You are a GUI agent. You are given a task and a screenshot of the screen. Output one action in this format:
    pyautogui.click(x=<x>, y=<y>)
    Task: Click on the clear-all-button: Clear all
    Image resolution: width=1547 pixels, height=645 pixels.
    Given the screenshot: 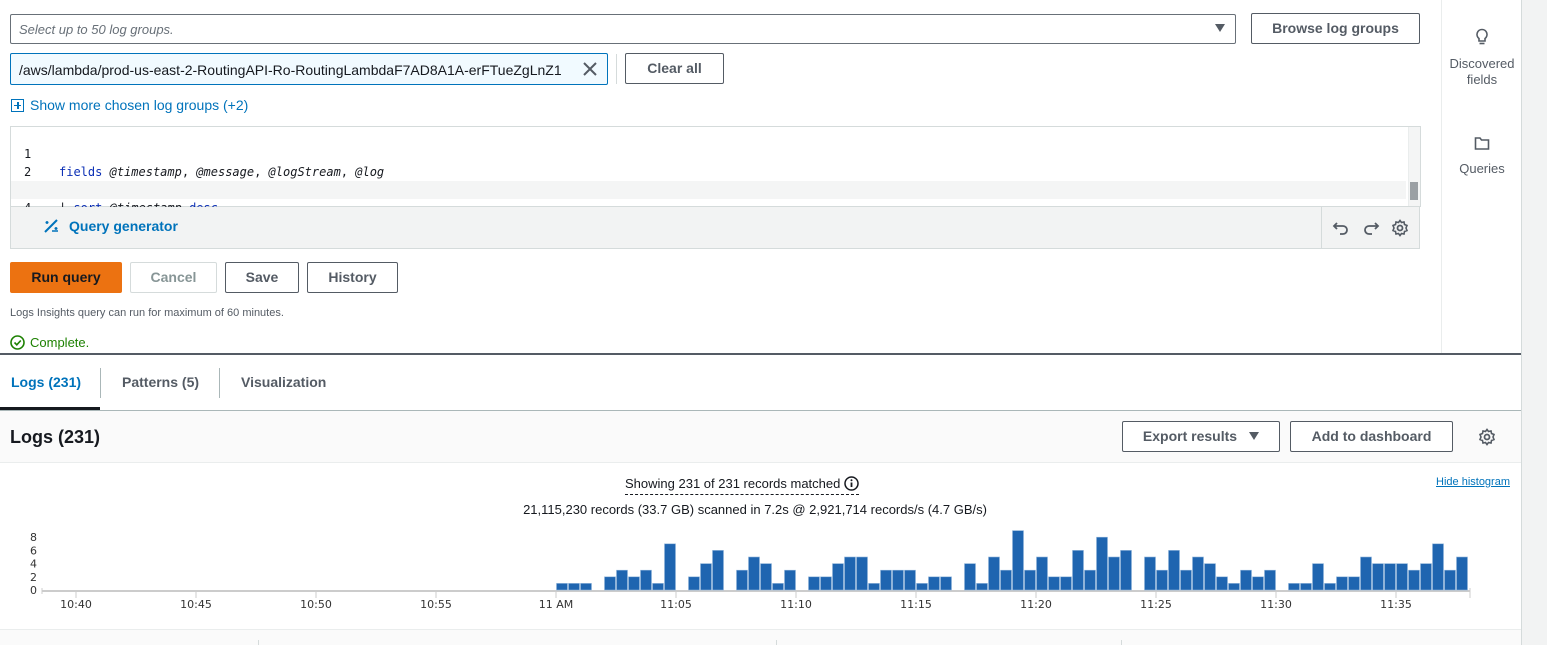 What is the action you would take?
    pyautogui.click(x=674, y=68)
    